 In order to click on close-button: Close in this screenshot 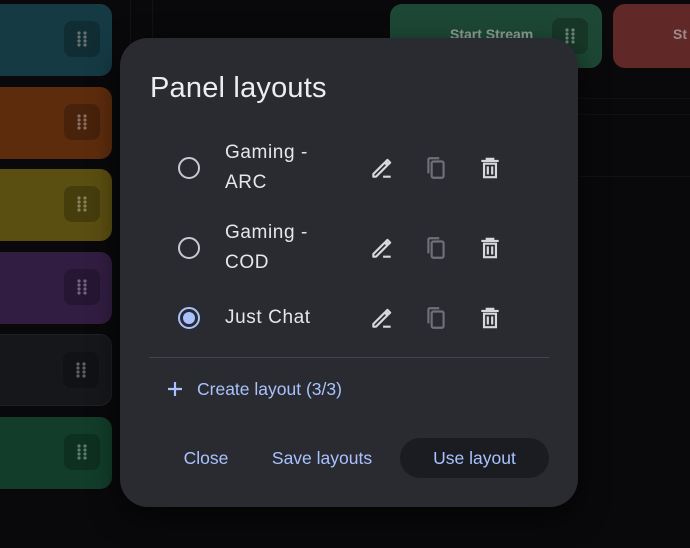, I will do `click(206, 458)`.